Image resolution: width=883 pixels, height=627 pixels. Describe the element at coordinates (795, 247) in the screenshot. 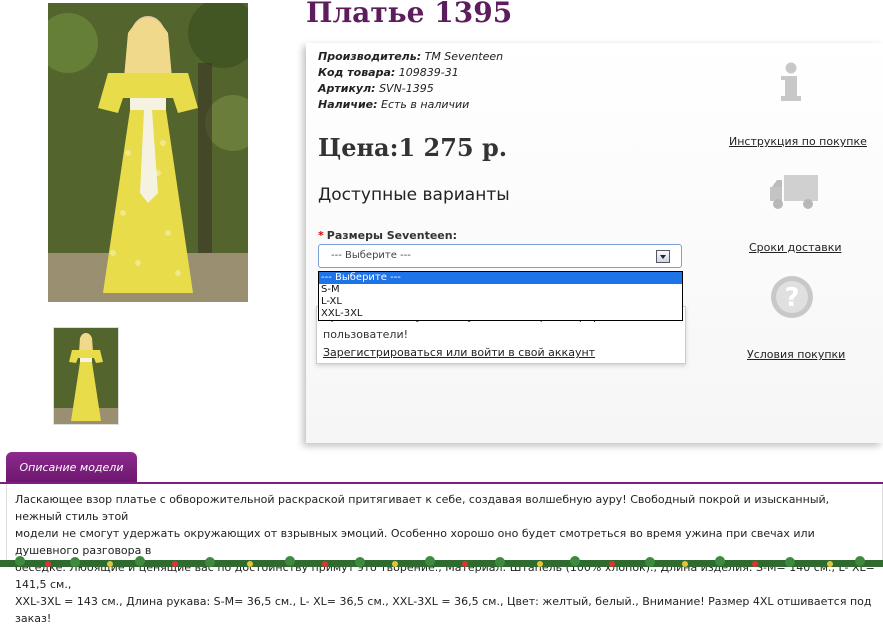

I see `delivery-terms-link: Сроки доставки` at that location.